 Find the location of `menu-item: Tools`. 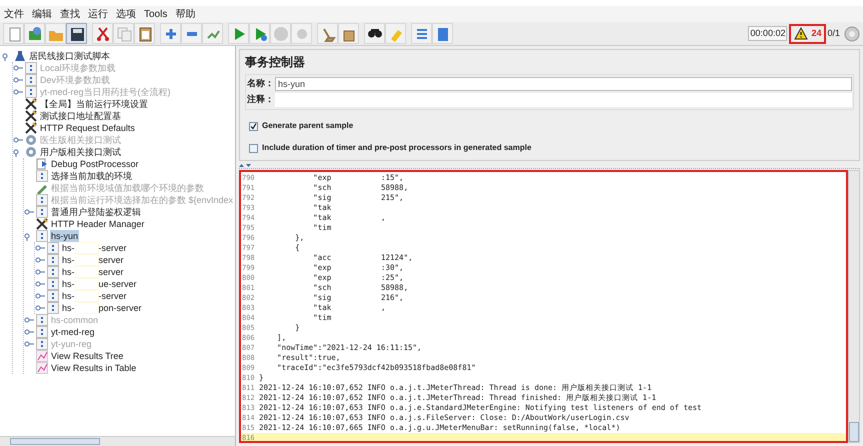

menu-item: Tools is located at coordinates (156, 14).